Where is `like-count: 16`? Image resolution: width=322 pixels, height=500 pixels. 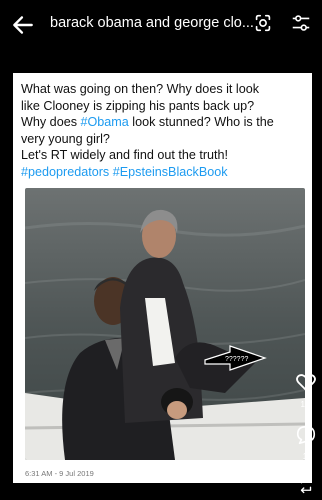 like-count: 16 is located at coordinates (305, 404).